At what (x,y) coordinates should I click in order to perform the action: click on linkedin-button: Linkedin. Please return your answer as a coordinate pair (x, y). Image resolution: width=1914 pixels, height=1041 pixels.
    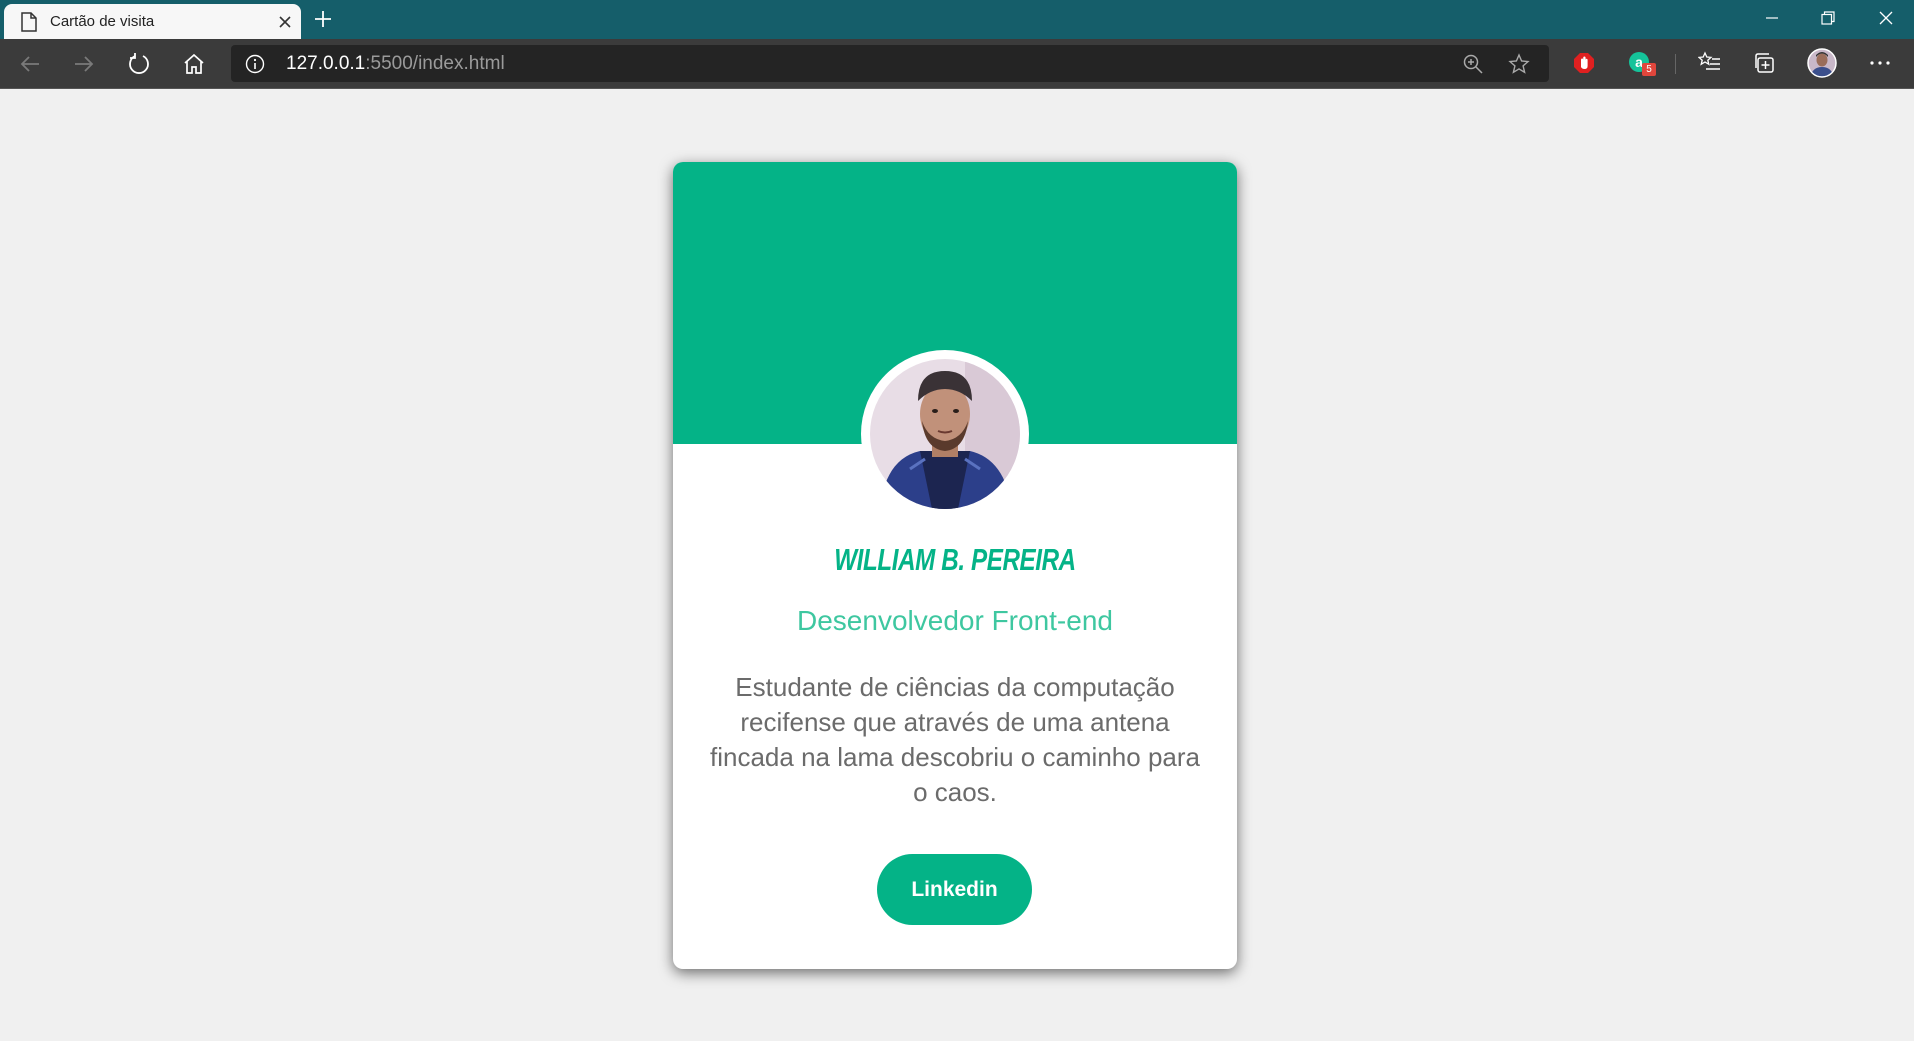
    Looking at the image, I should click on (954, 889).